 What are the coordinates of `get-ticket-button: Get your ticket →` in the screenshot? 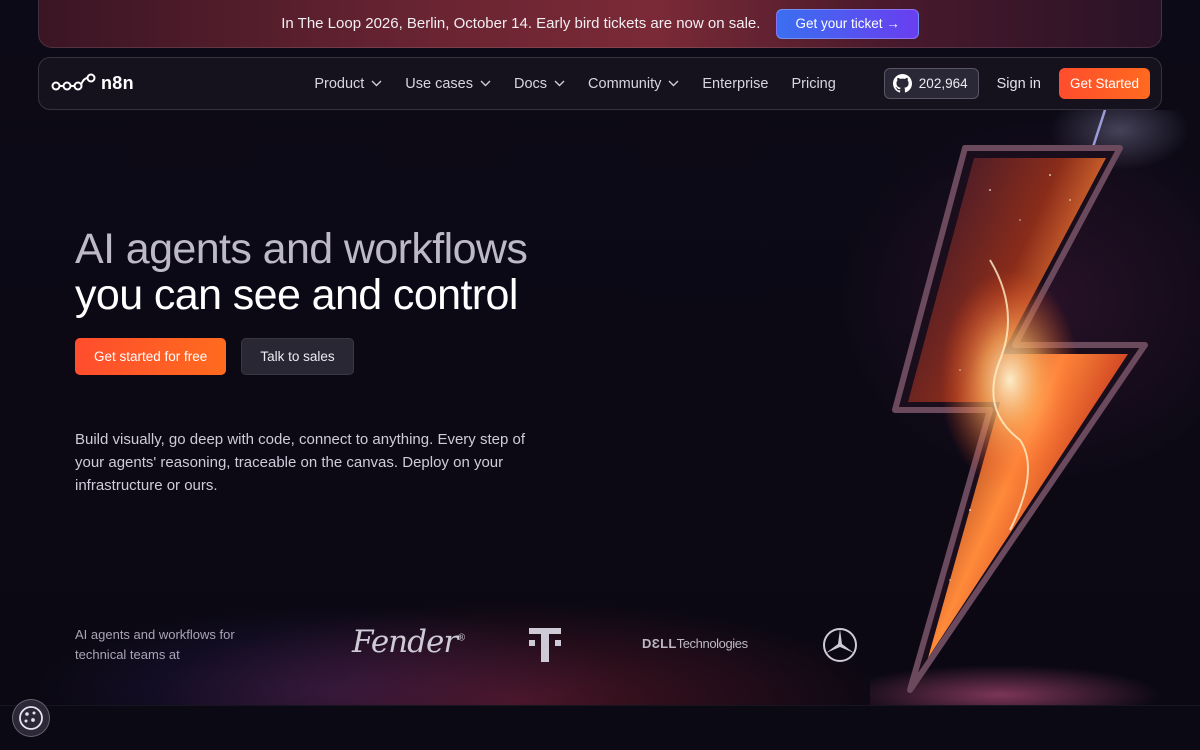 It's located at (847, 23).